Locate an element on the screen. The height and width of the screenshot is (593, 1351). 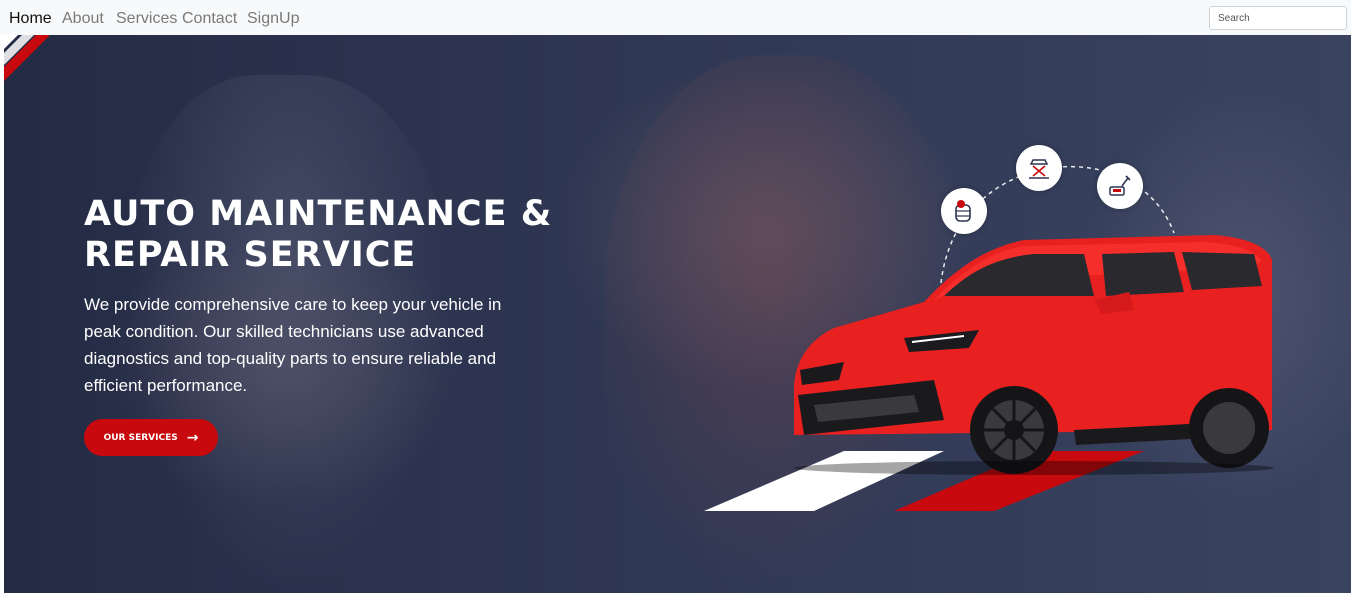
arrow-right-icon: → is located at coordinates (192, 437).